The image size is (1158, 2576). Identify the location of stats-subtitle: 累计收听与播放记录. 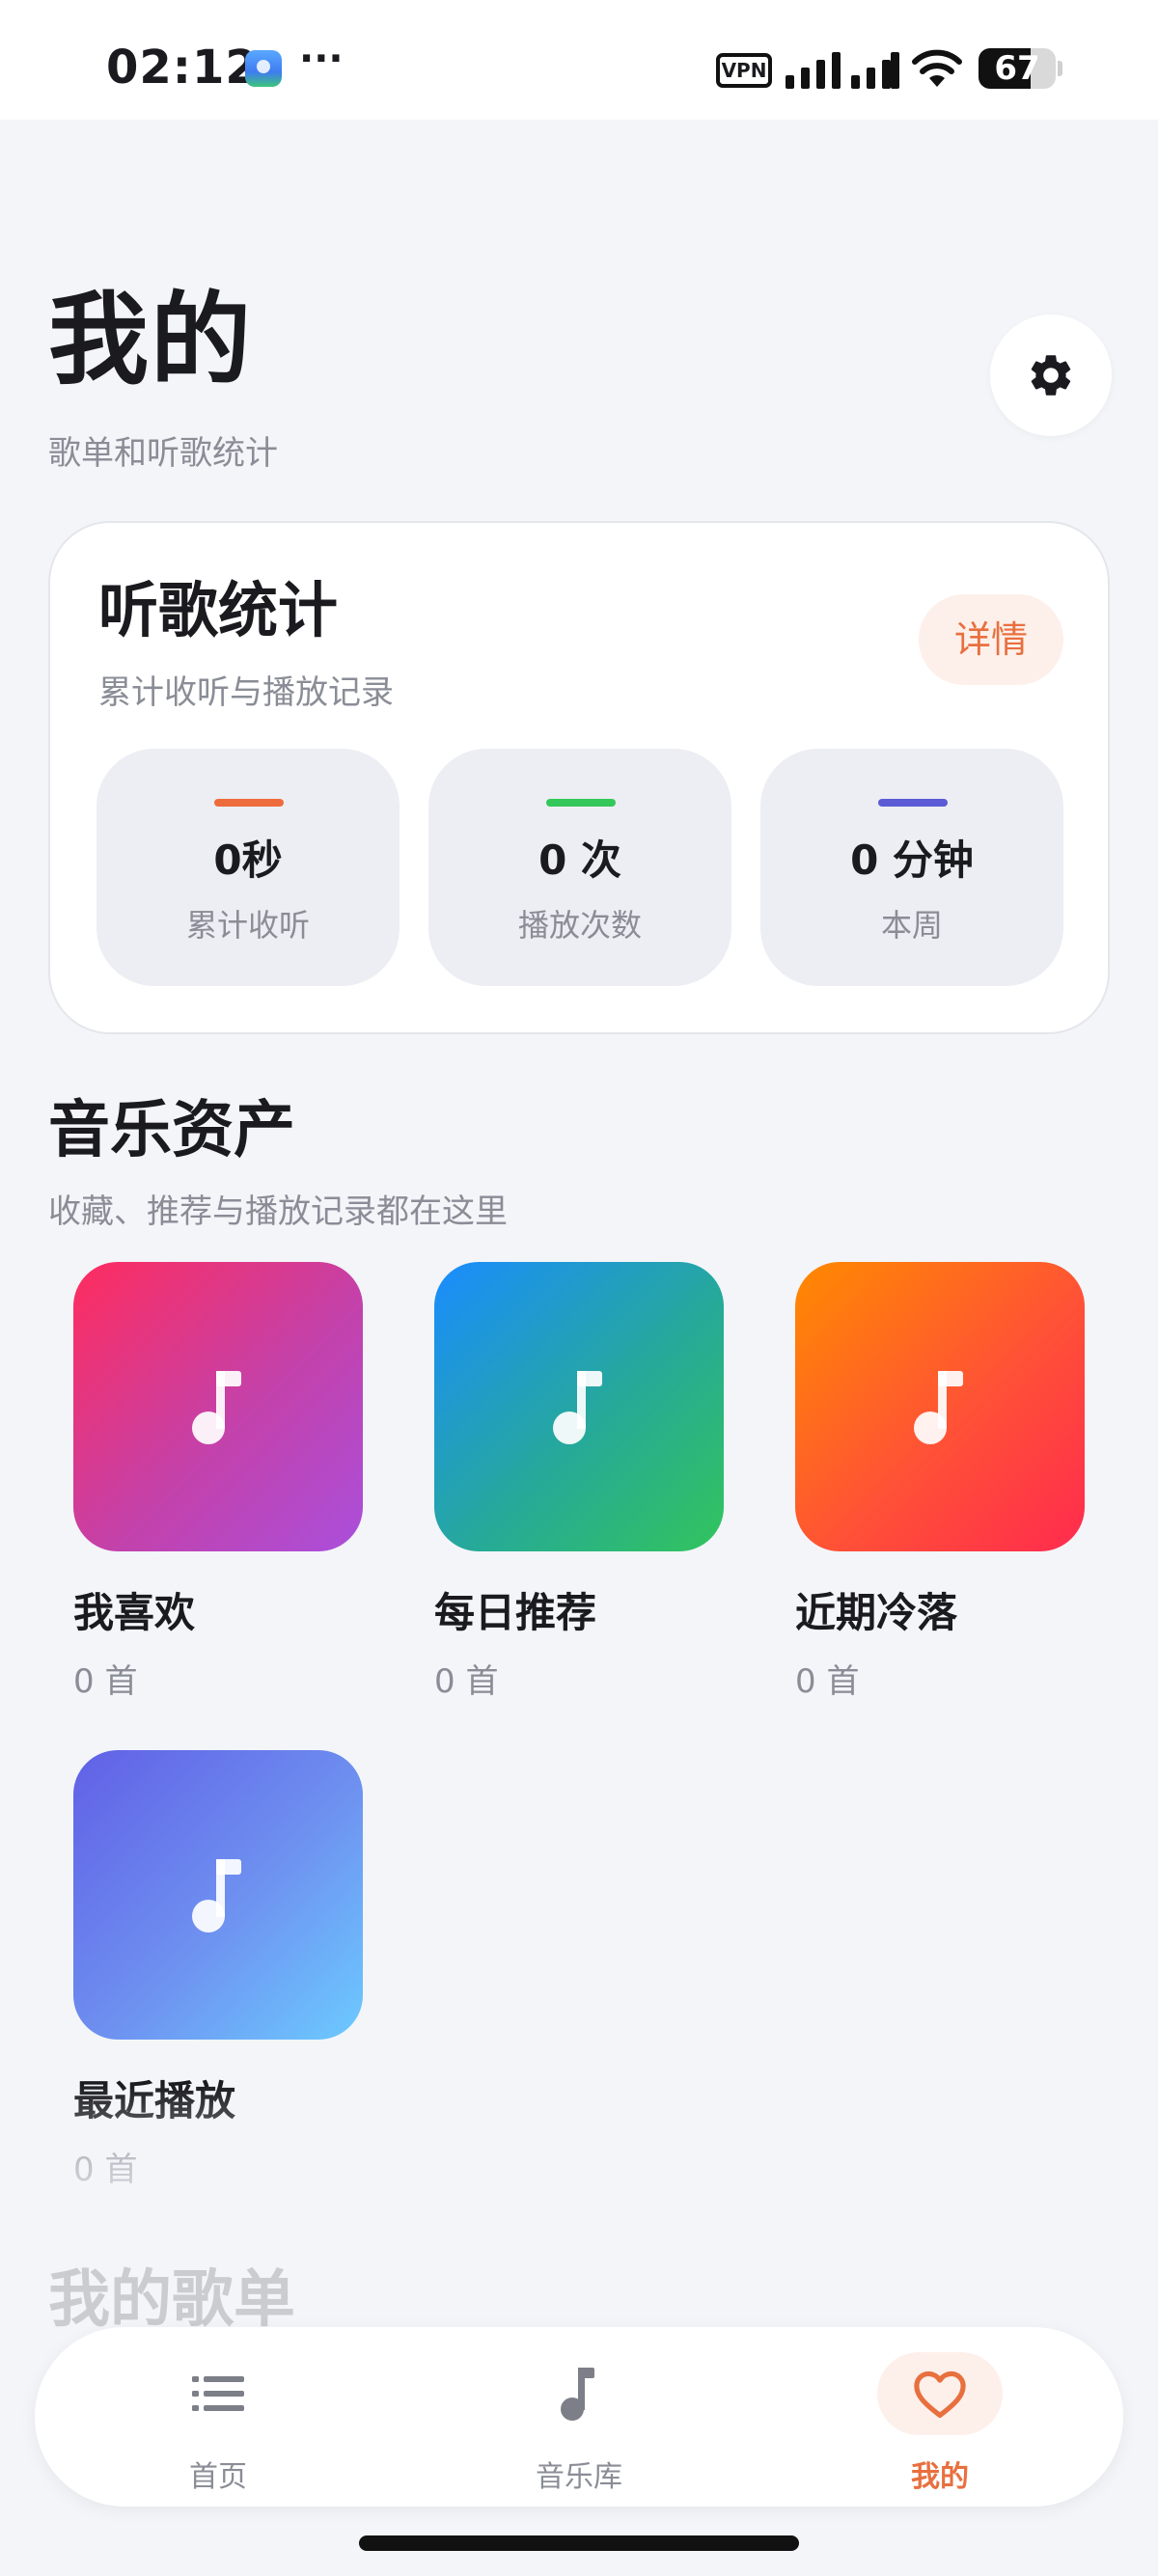
(246, 693).